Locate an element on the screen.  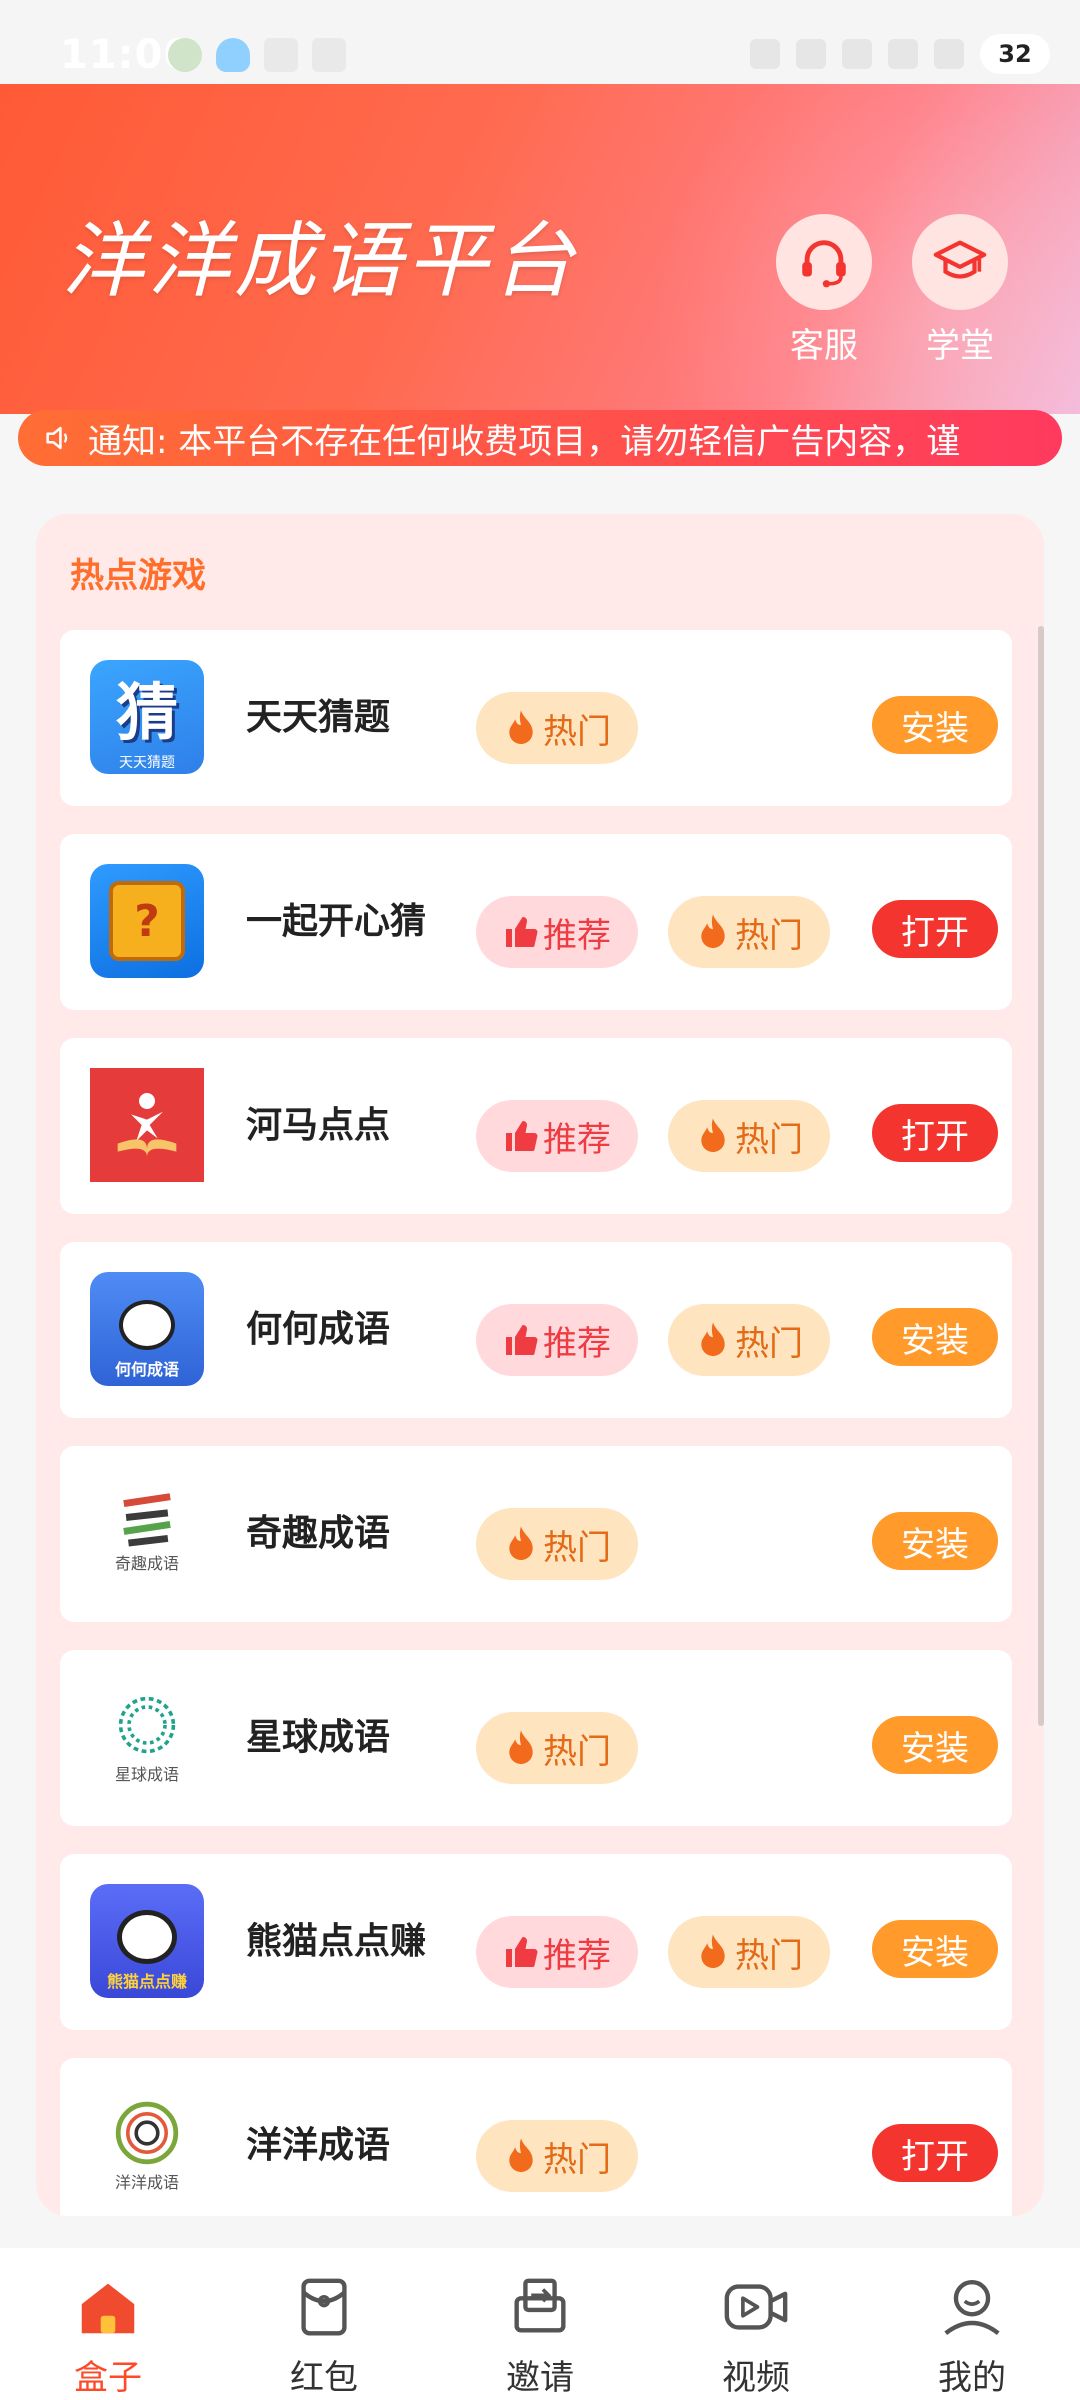
nav-profile: 我的 is located at coordinates (972, 2324).